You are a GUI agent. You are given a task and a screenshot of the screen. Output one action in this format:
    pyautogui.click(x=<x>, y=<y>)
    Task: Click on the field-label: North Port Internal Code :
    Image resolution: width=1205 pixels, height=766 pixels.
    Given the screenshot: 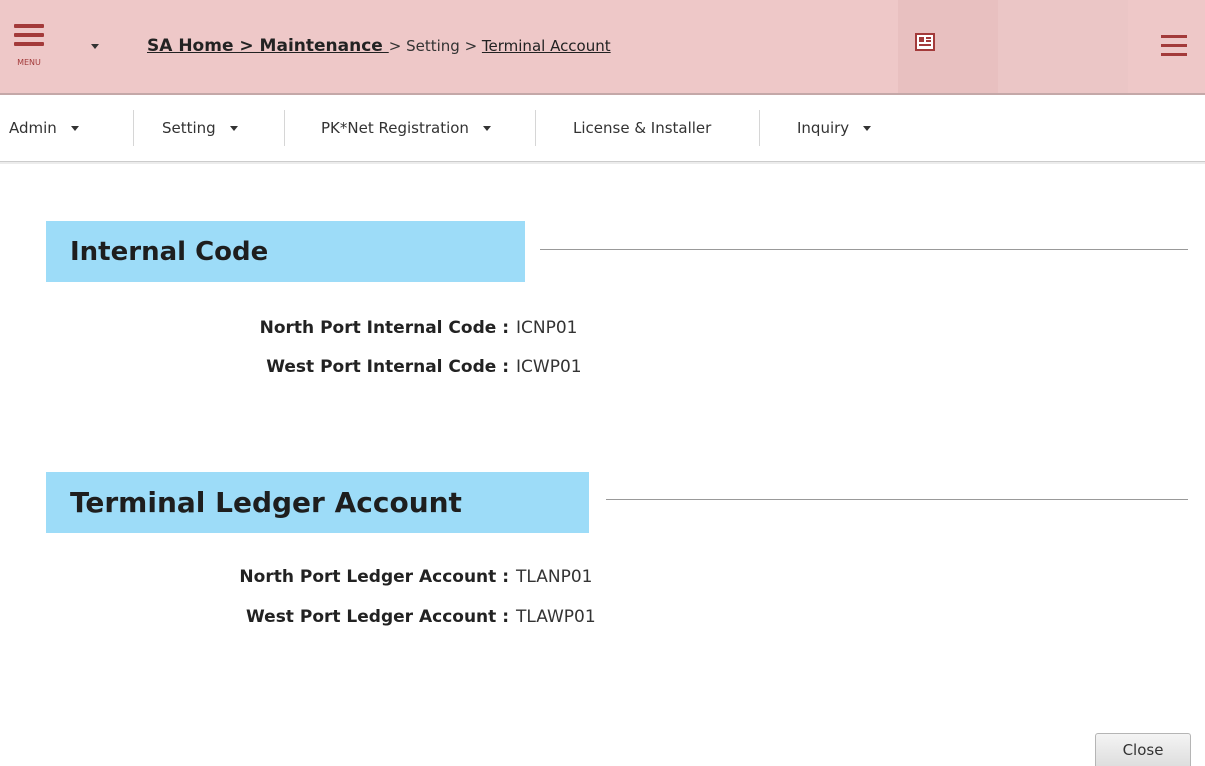 What is the action you would take?
    pyautogui.click(x=384, y=328)
    